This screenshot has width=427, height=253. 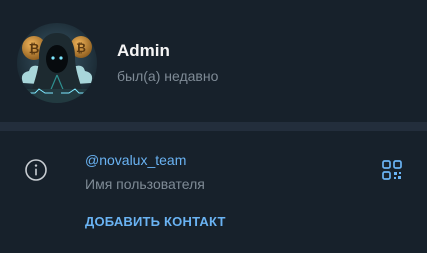 I want to click on hooded-figure-avatar-icon: ₿ ₿, so click(x=57, y=63).